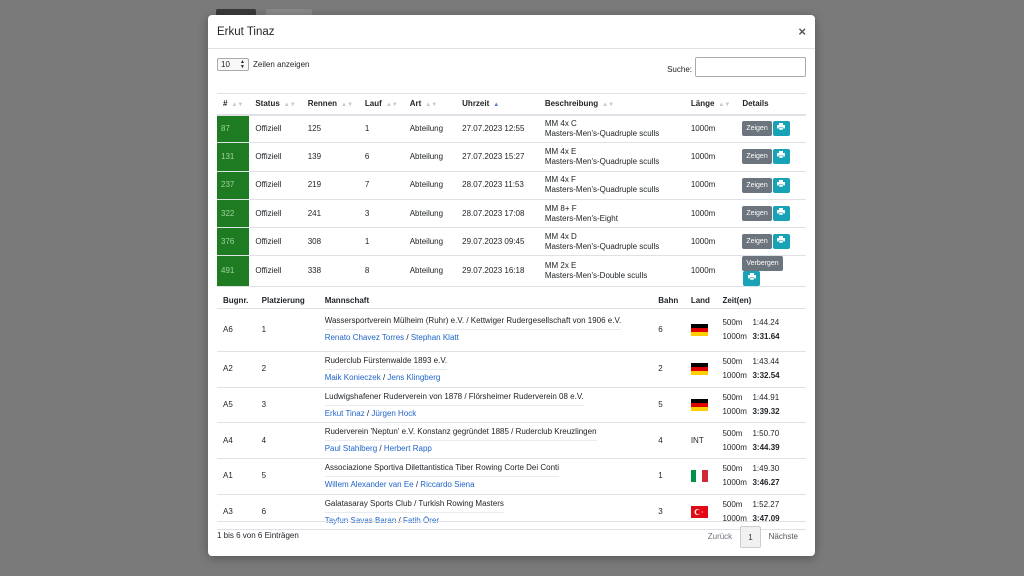 This screenshot has height=576, width=1024. What do you see at coordinates (720, 537) in the screenshot?
I see `prev-page-button: Zurück` at bounding box center [720, 537].